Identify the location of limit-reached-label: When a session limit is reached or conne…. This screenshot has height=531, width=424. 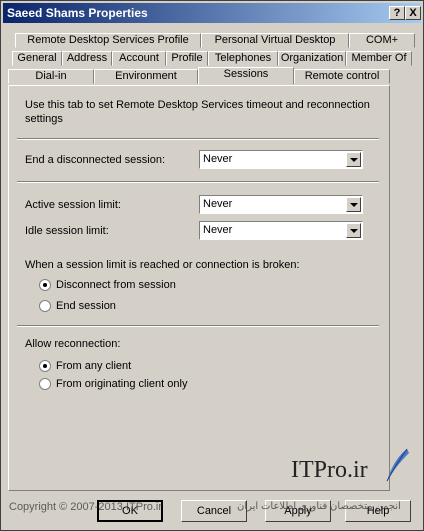
(162, 265).